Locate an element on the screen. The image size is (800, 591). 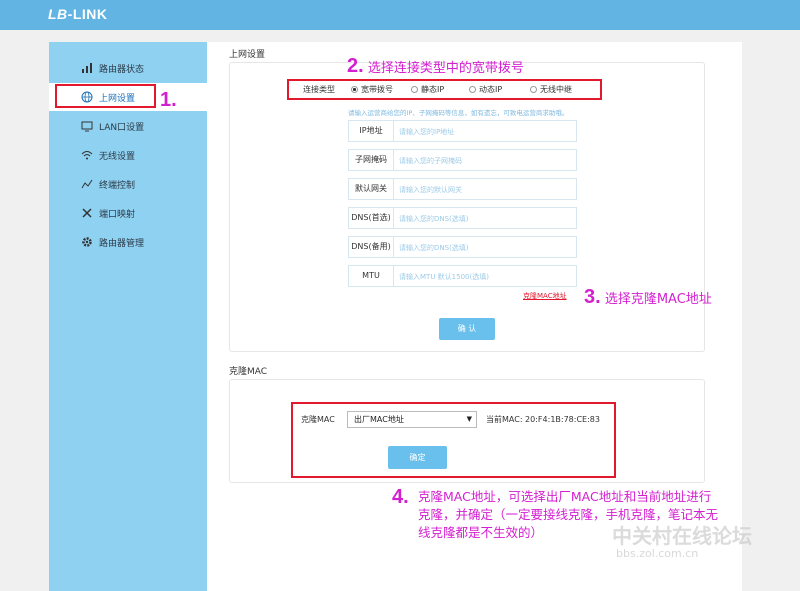
sidebar-item-router-management: 路由器管理 is located at coordinates (128, 242).